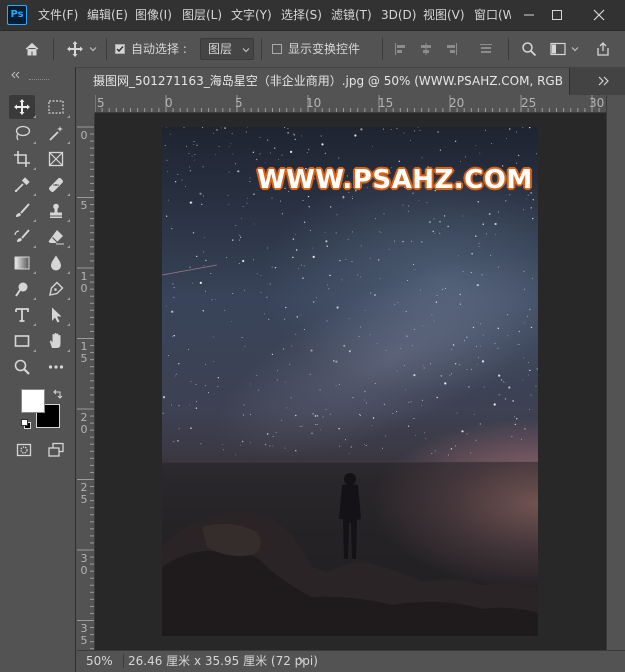 Image resolution: width=625 pixels, height=672 pixels. I want to click on double-chevron-left-icon, so click(15, 75).